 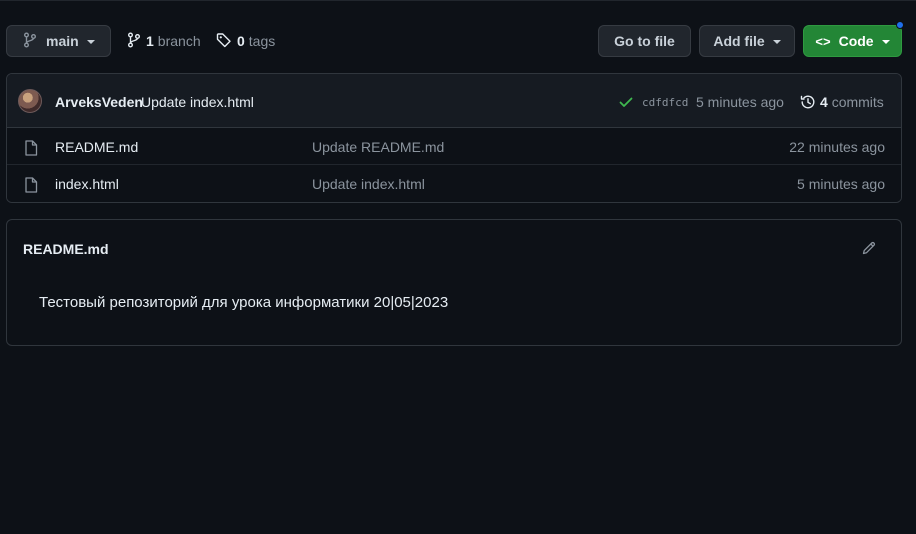 I want to click on file-commit-message: Update index.html, so click(x=368, y=184).